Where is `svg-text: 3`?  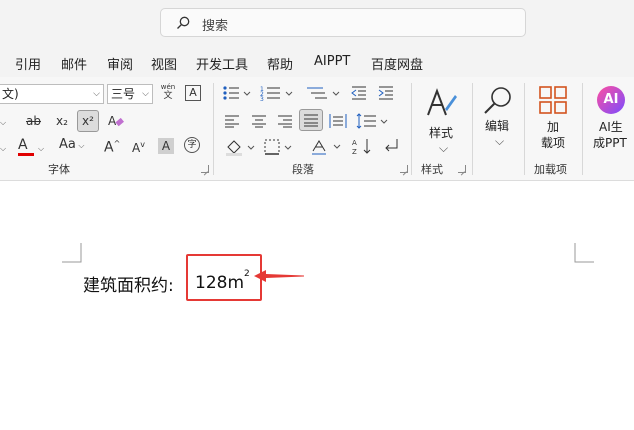 svg-text: 3 is located at coordinates (262, 98).